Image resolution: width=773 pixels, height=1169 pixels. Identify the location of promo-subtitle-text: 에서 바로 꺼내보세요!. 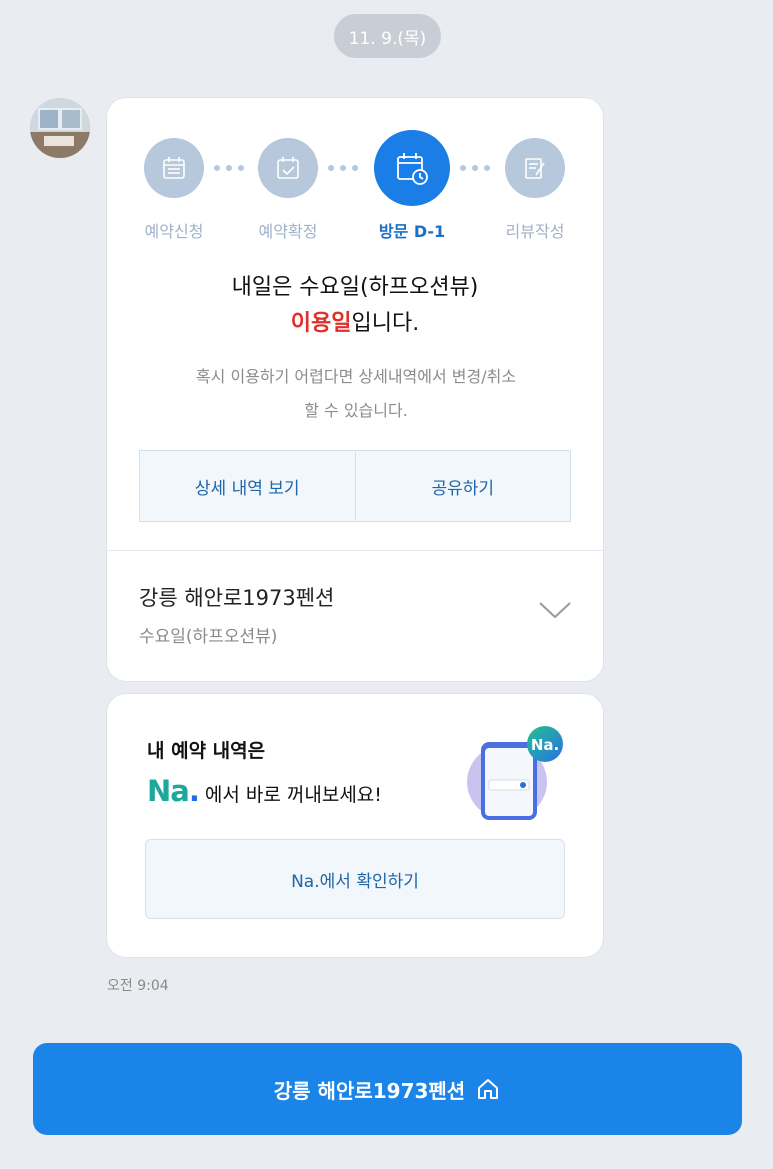
(293, 795).